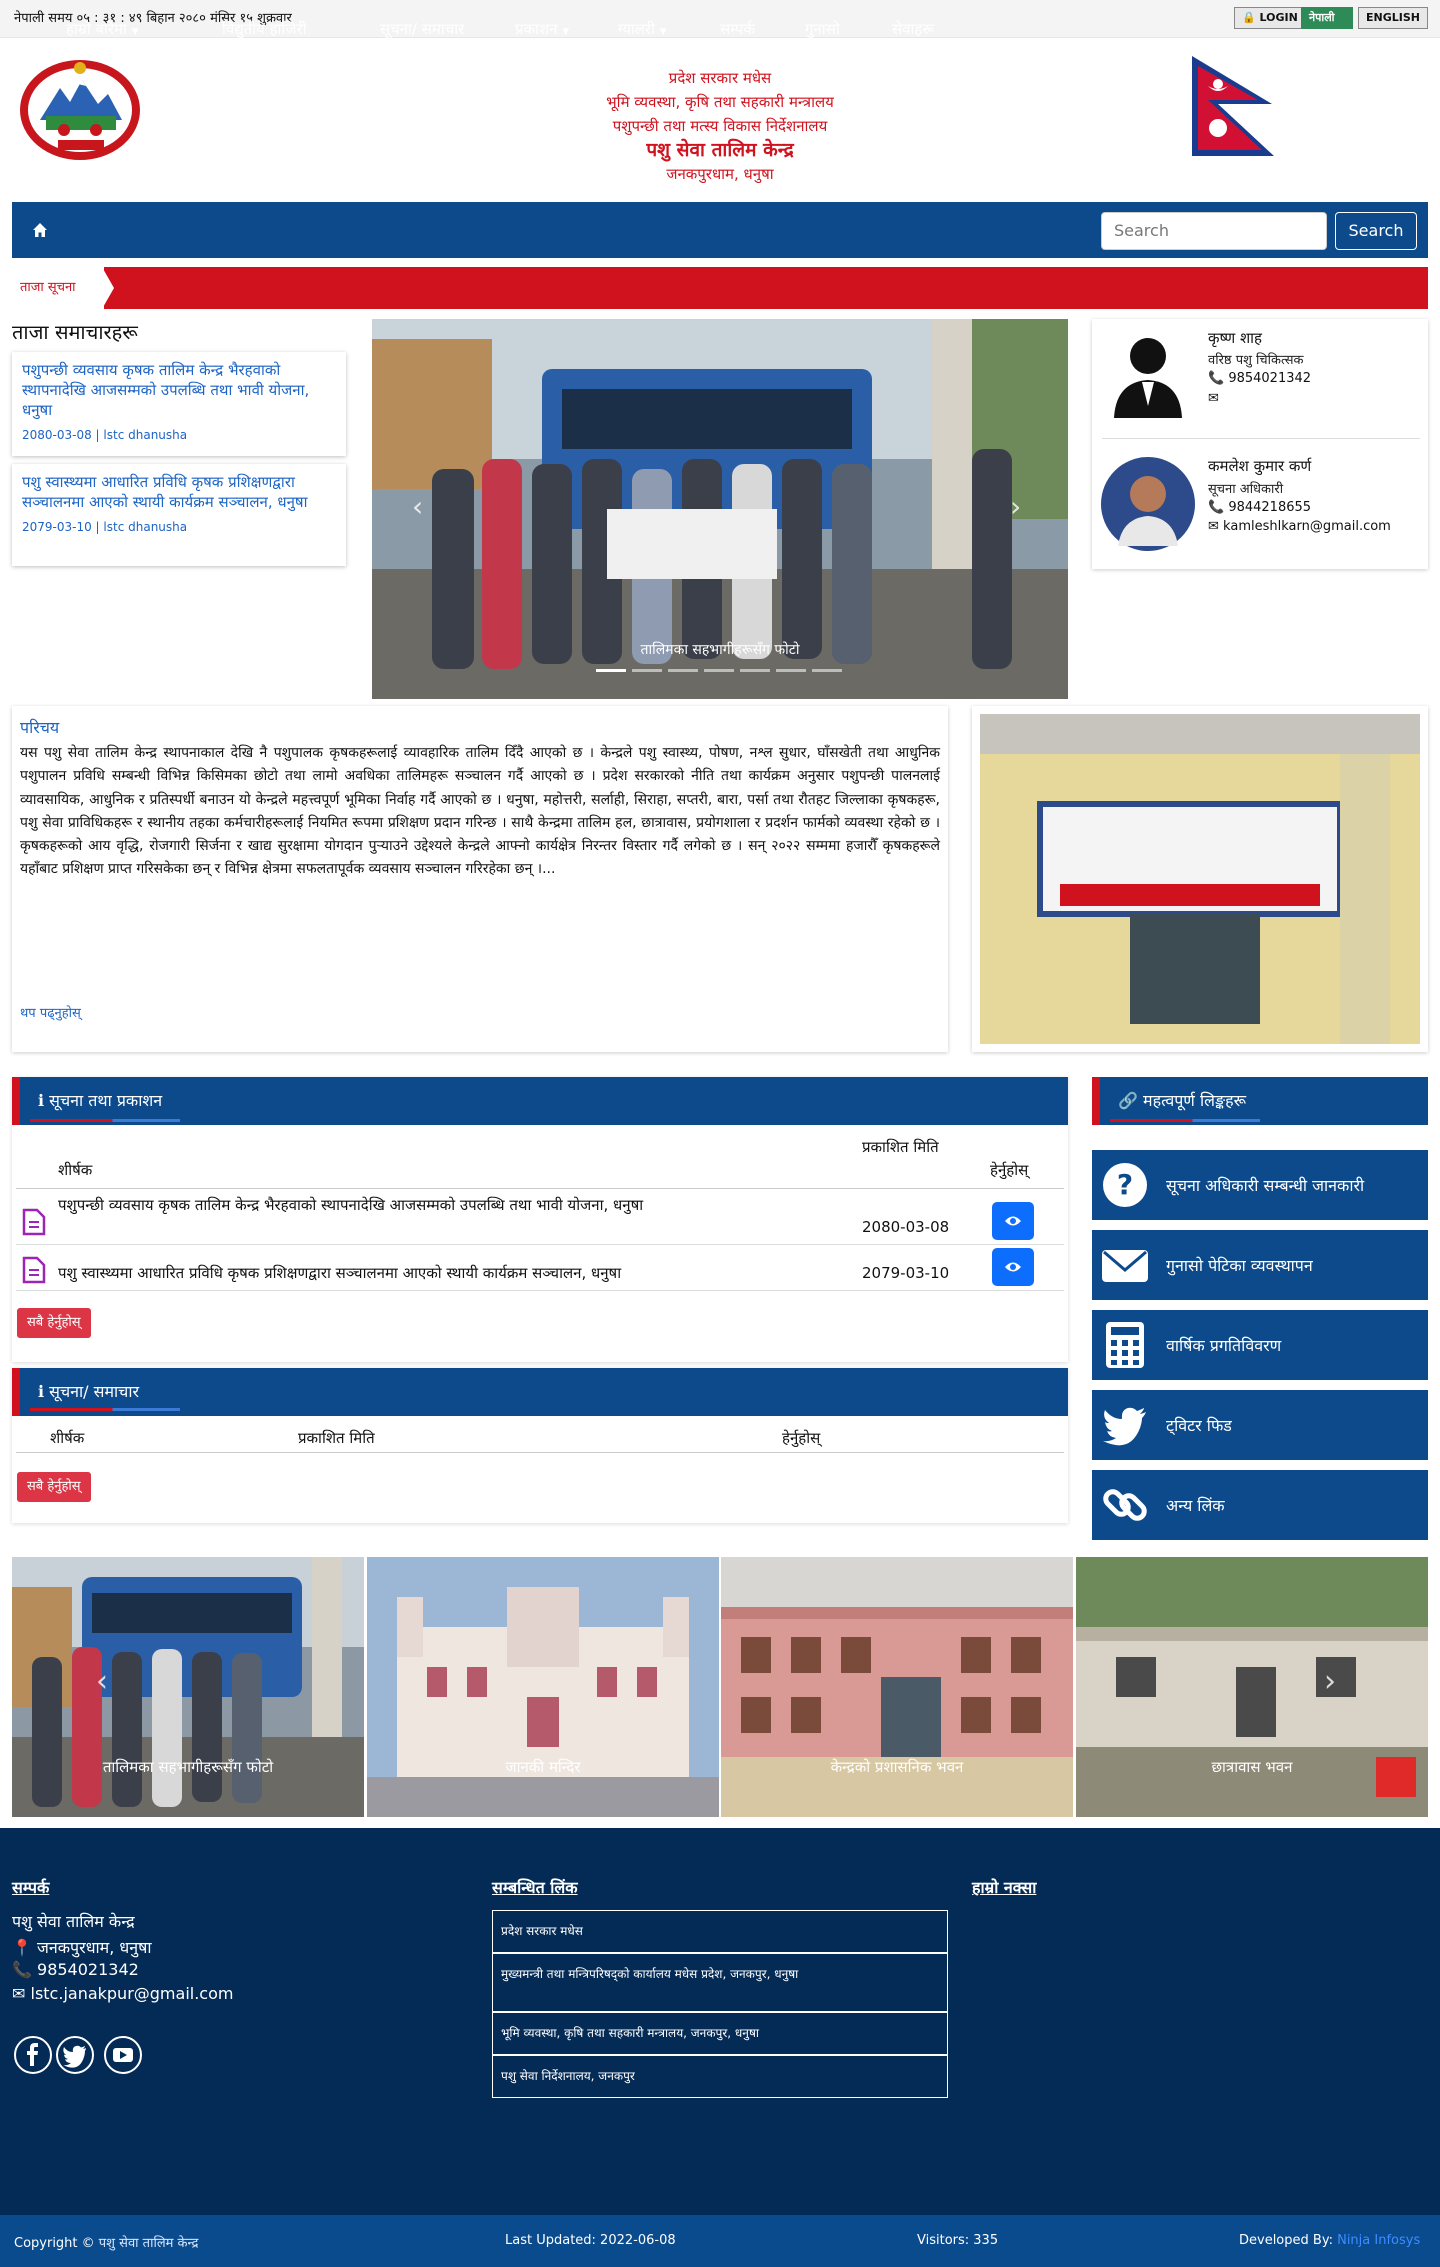 The image size is (1440, 2267). What do you see at coordinates (913, 29) in the screenshot?
I see `nav-services: सेवाहरू` at bounding box center [913, 29].